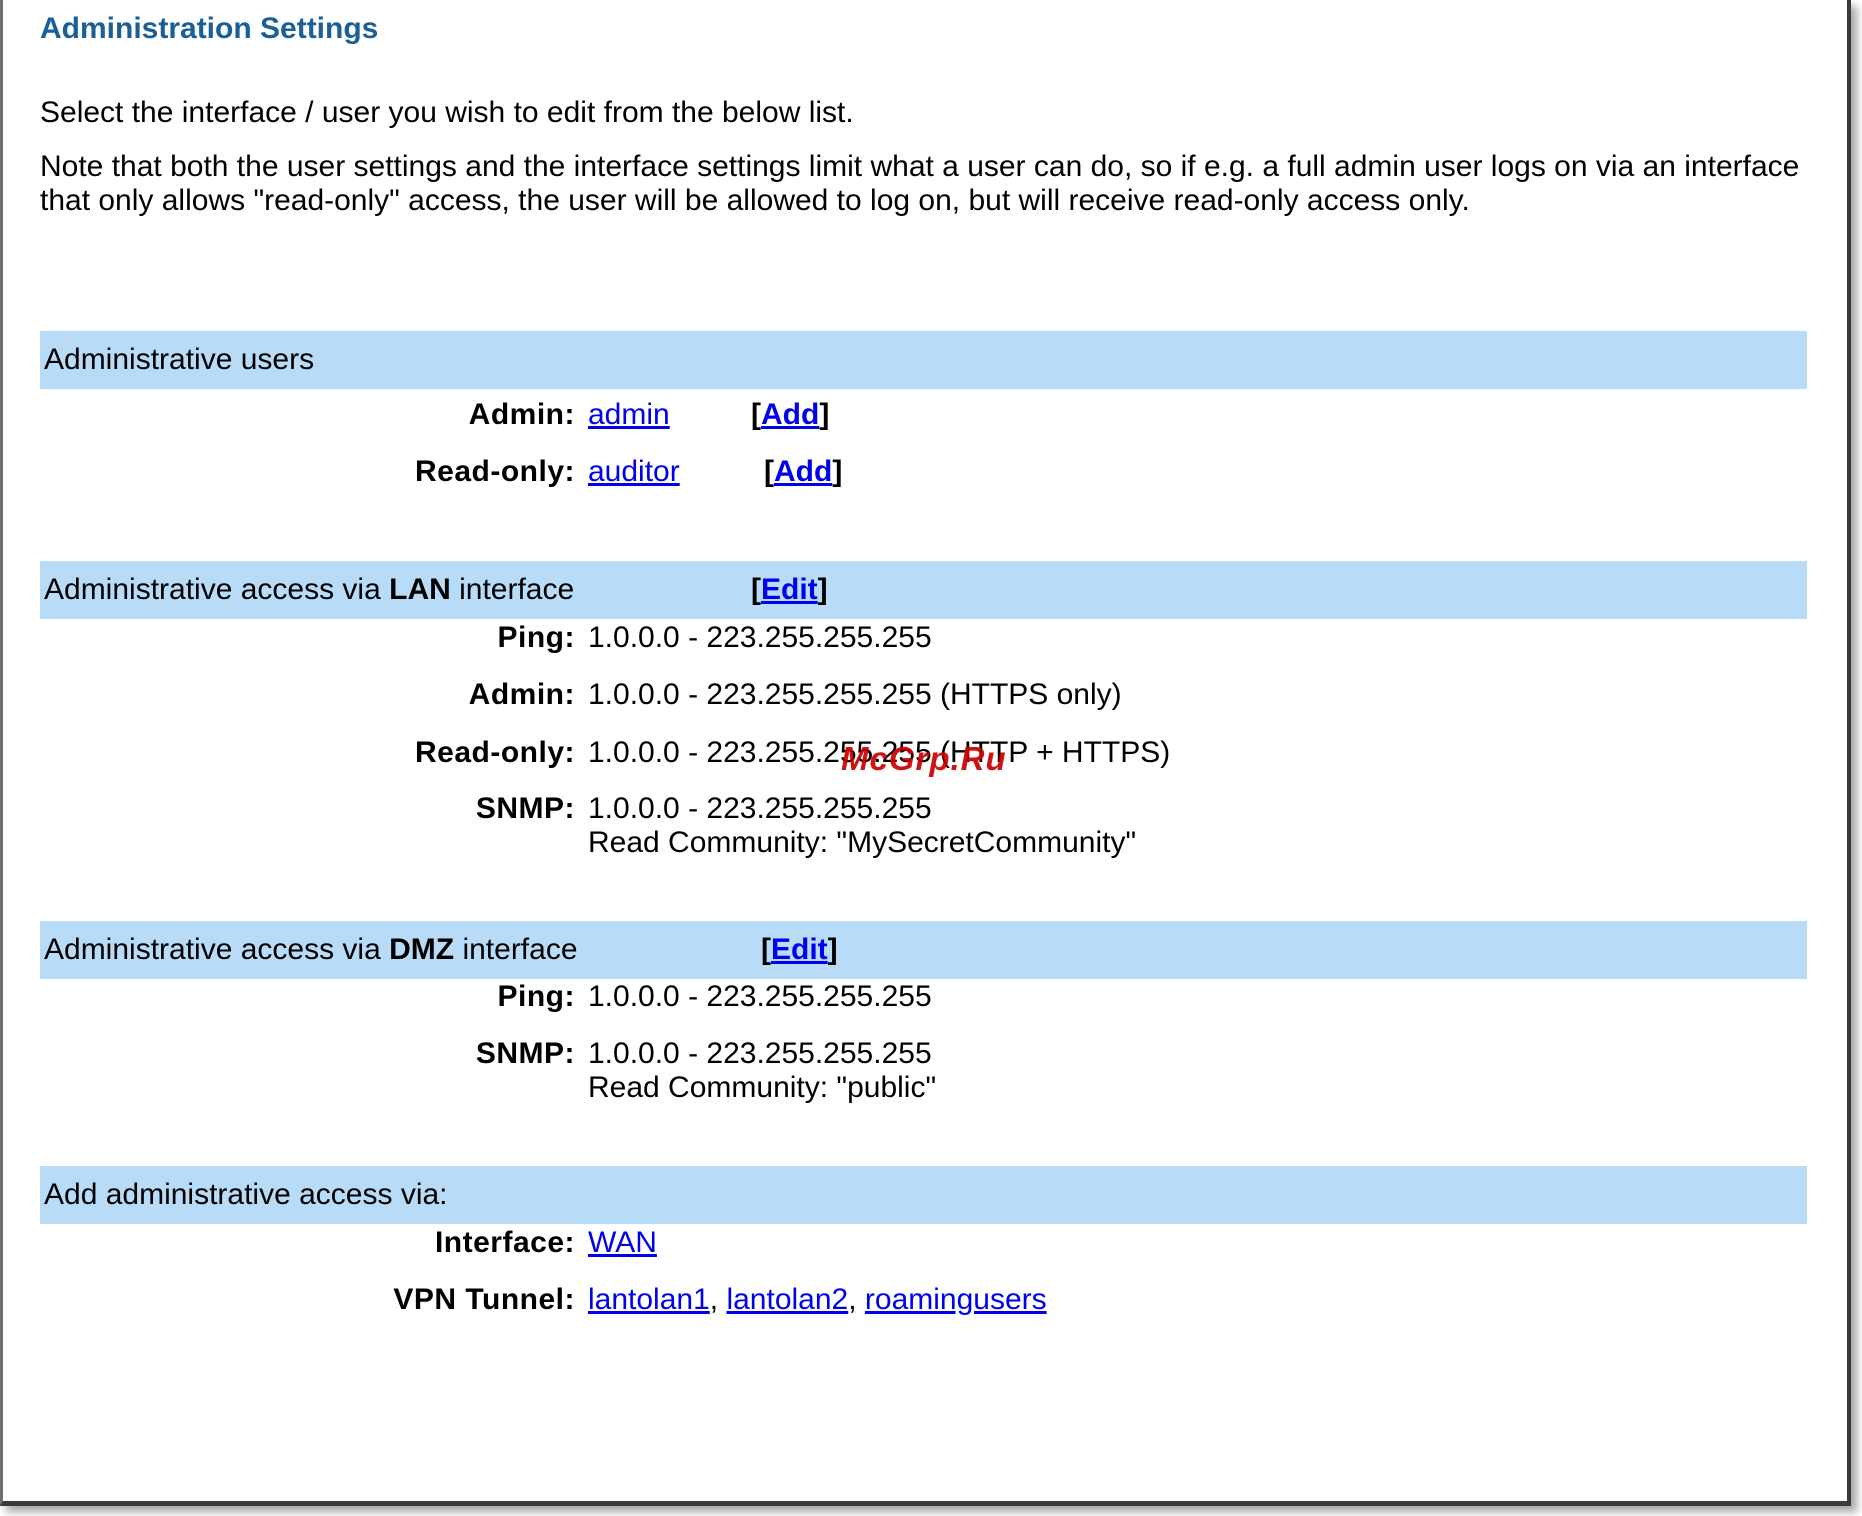  I want to click on add-interface-label: Interface:, so click(504, 1242).